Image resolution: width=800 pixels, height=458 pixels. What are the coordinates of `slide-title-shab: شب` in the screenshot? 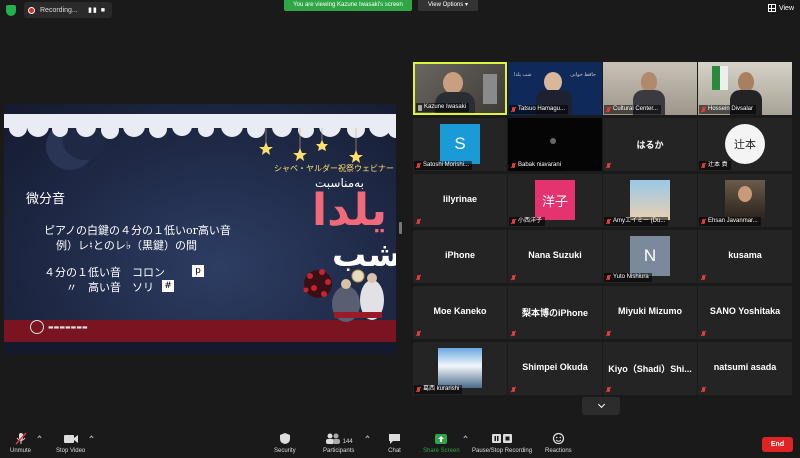 It's located at (364, 255).